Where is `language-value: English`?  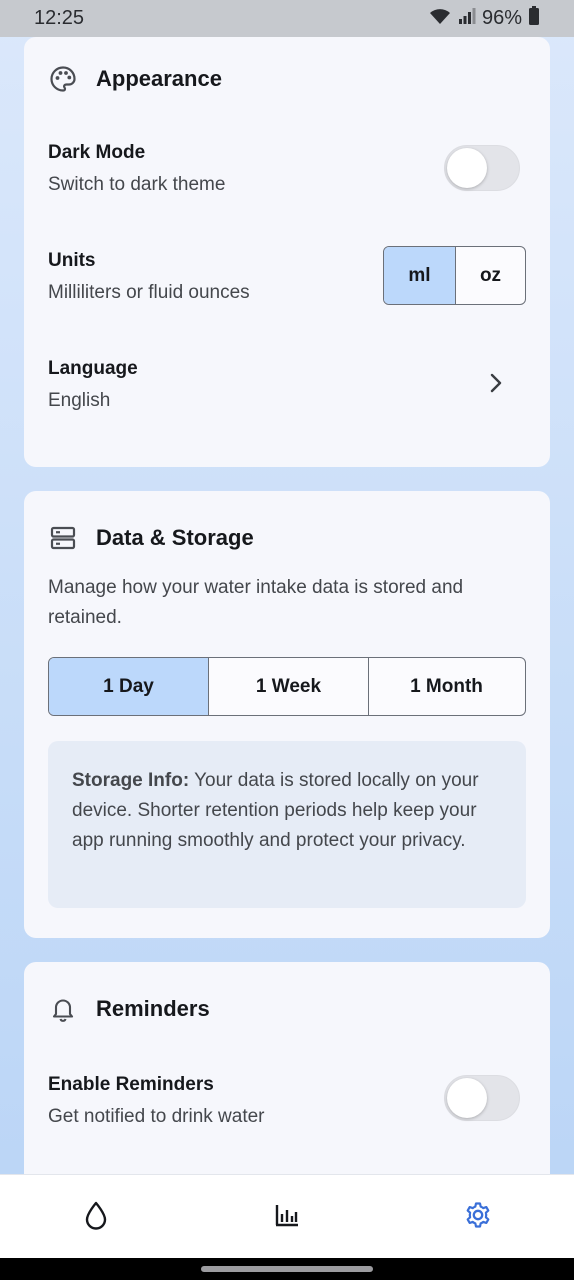 language-value: English is located at coordinates (79, 400).